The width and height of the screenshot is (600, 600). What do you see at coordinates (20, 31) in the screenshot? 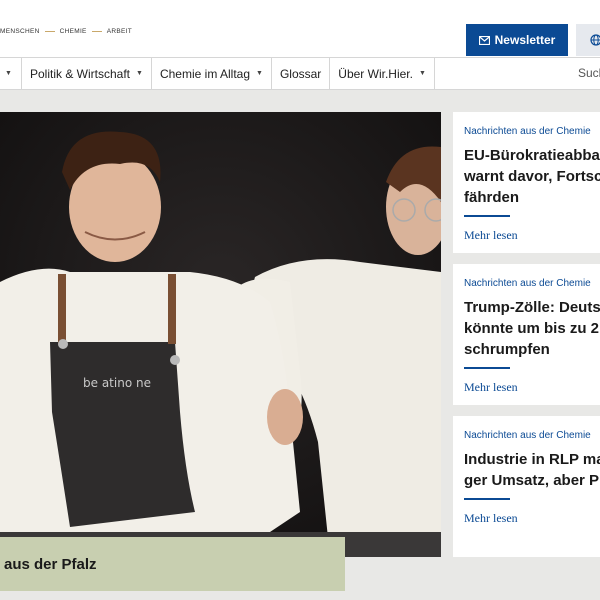
I see `tagline-word: MENSCHEN` at bounding box center [20, 31].